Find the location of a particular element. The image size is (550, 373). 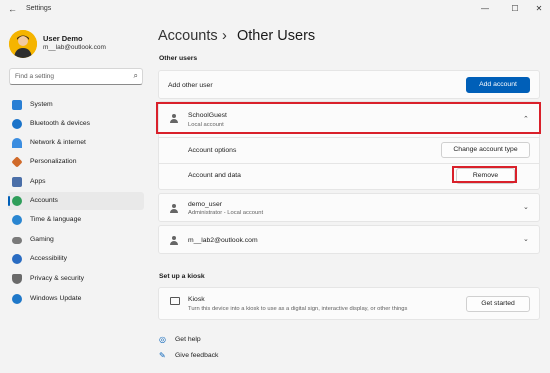

search-input: Find a setting ⌕ is located at coordinates (76, 76).